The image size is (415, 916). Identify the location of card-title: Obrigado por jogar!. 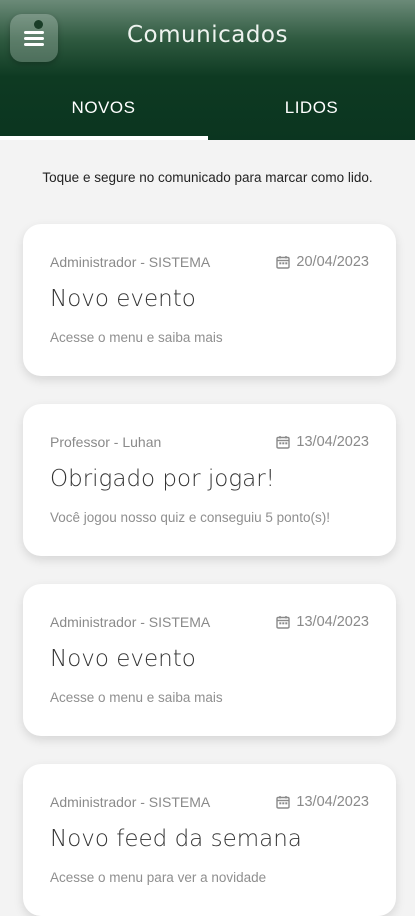
(162, 479).